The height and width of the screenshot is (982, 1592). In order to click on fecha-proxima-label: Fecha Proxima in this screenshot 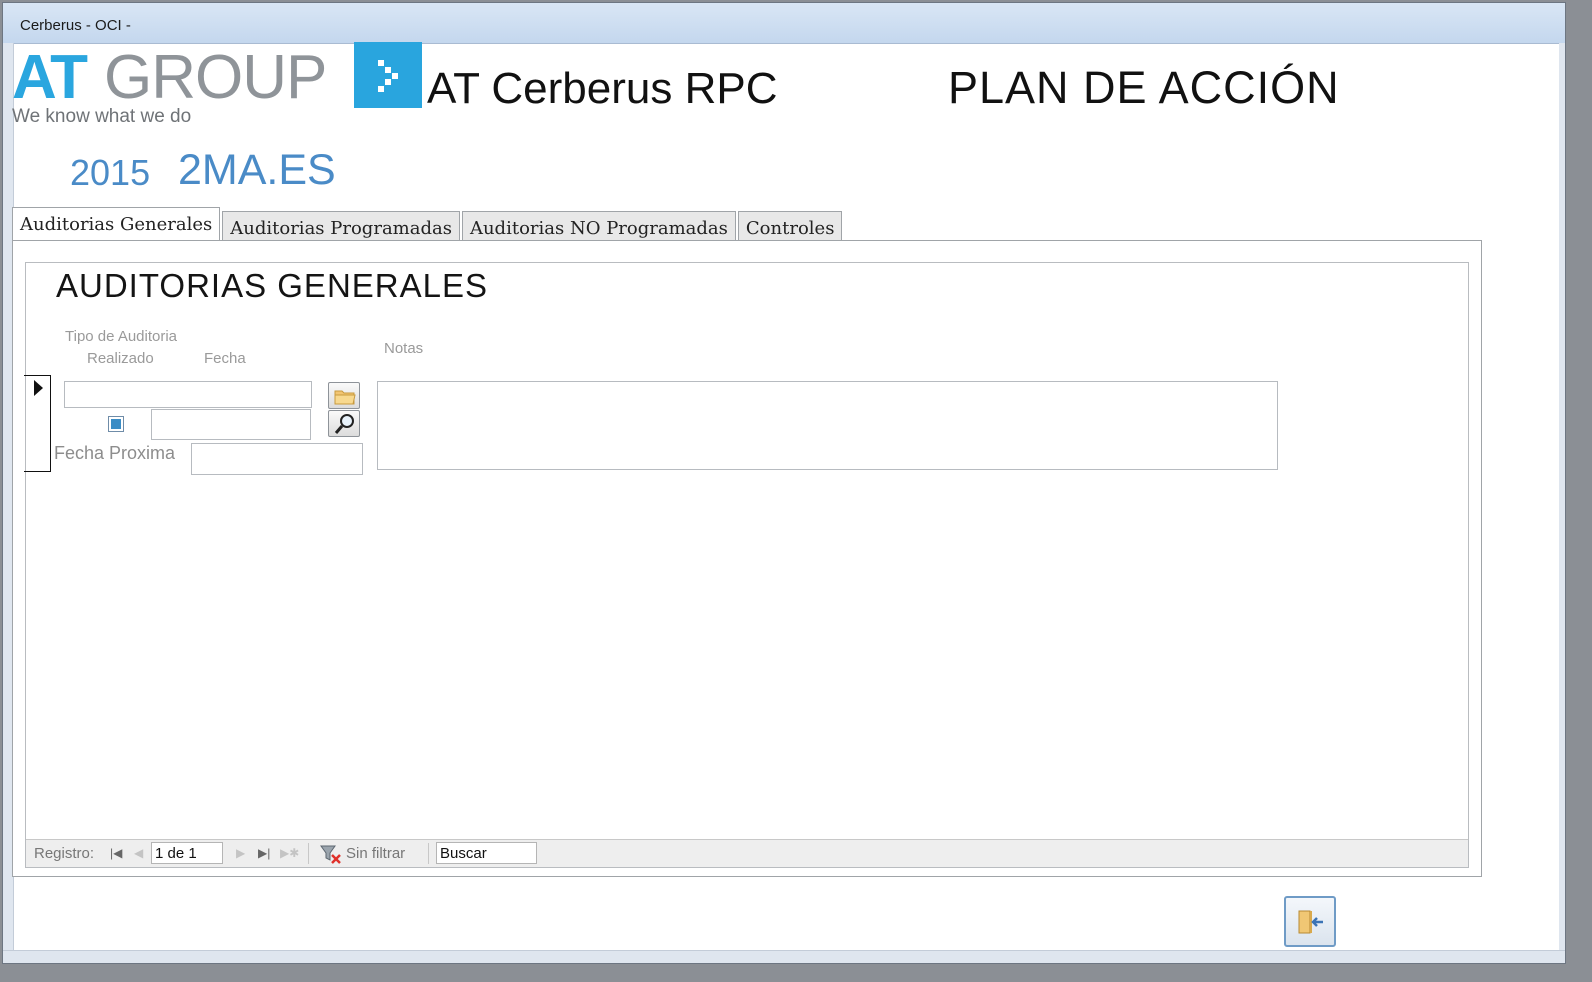, I will do `click(115, 453)`.